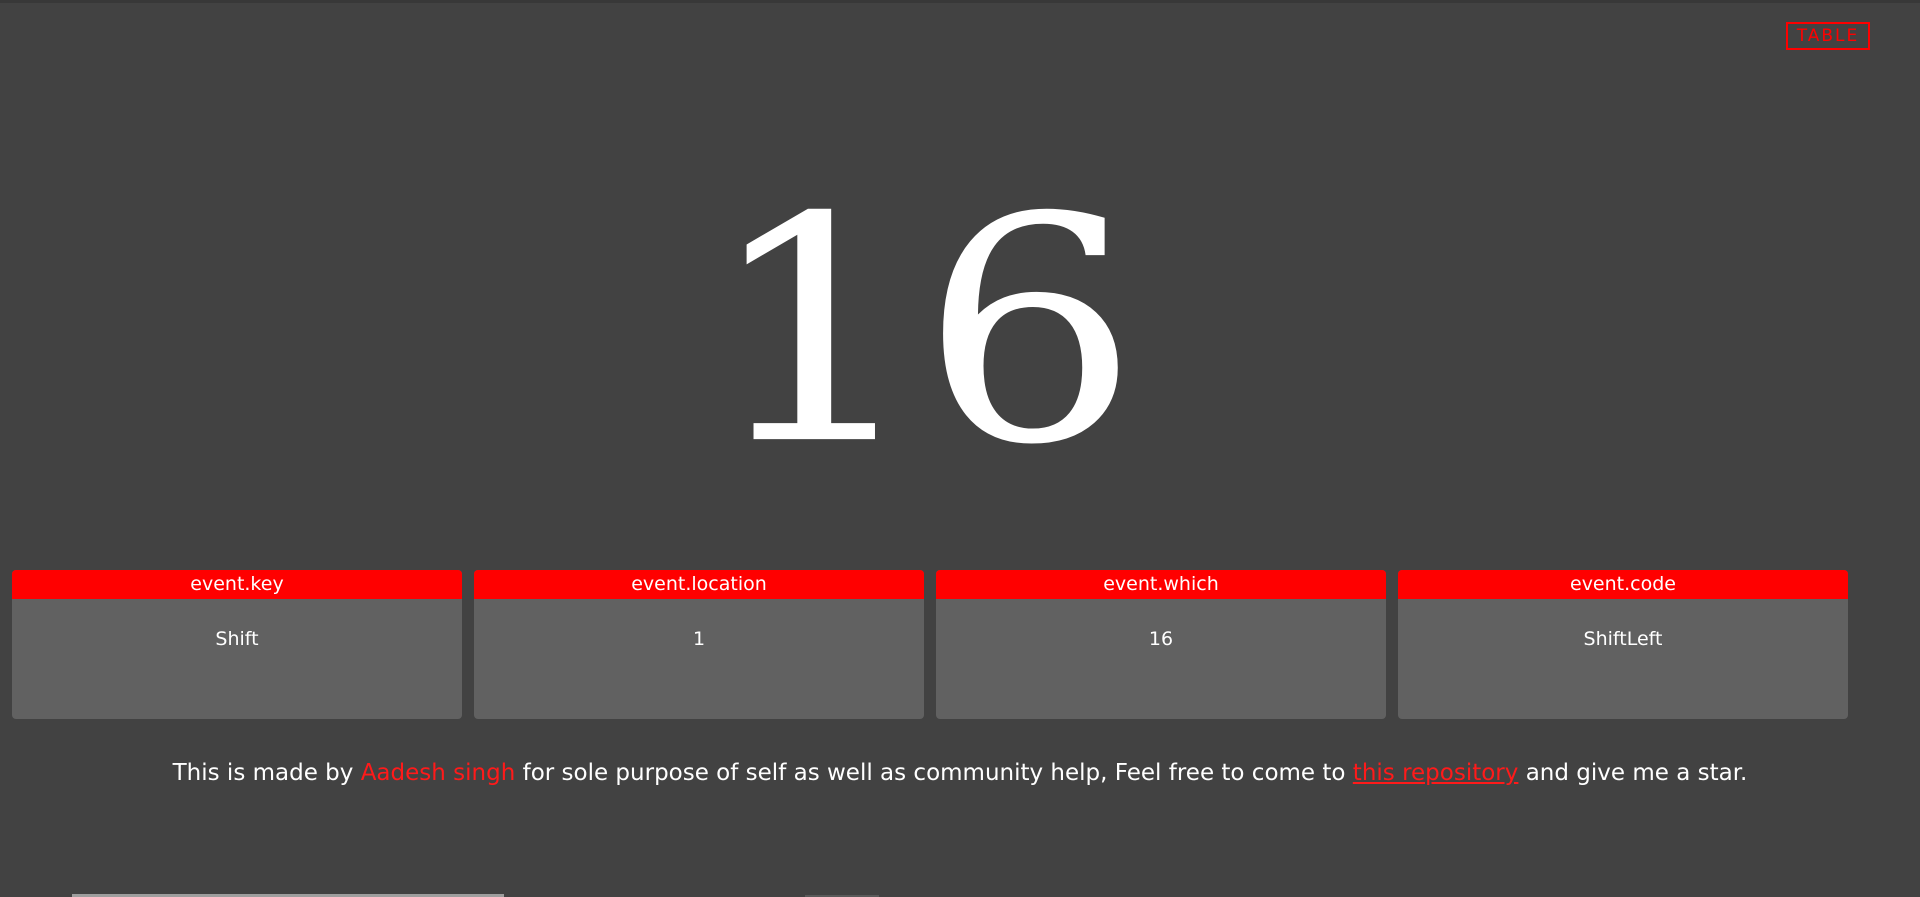 This screenshot has width=1920, height=897. Describe the element at coordinates (1161, 639) in the screenshot. I see `card-value: 16` at that location.